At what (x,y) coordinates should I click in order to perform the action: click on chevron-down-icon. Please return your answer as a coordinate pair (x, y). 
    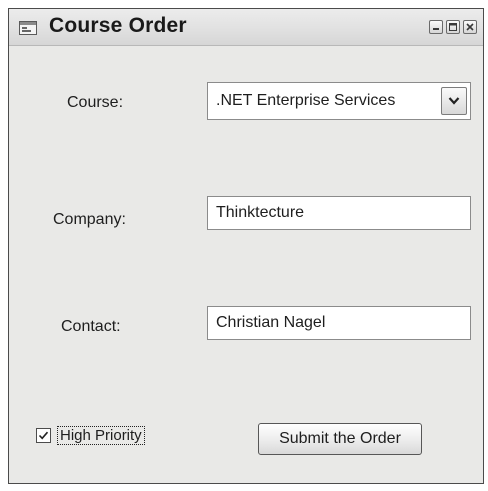
    Looking at the image, I should click on (454, 101).